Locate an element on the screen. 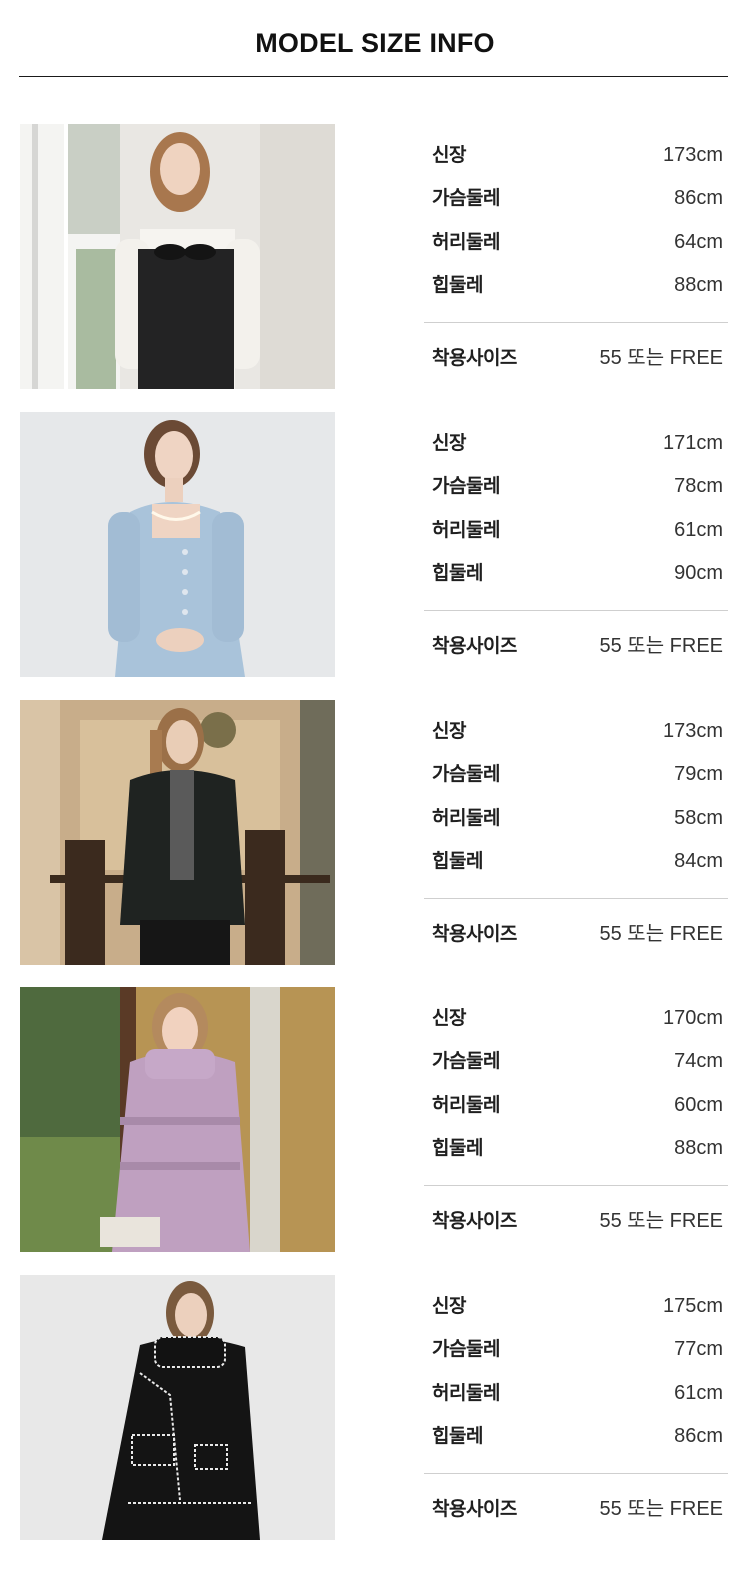 The height and width of the screenshot is (1570, 750). spec-bust: 가슴둘레 77cm is located at coordinates (577, 1349).